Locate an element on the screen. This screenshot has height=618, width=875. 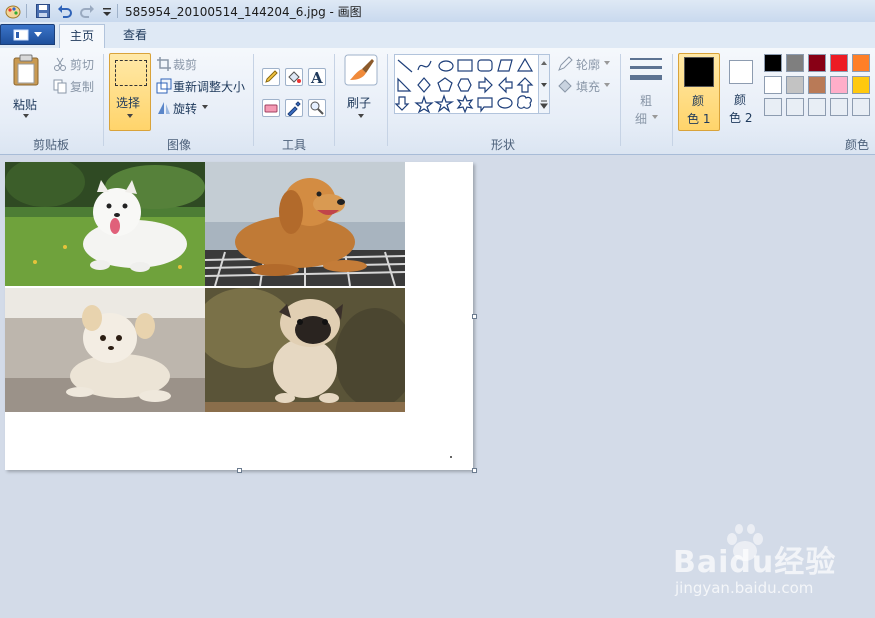
canvas-resize-handle-bottom is located at coordinates (239, 470).